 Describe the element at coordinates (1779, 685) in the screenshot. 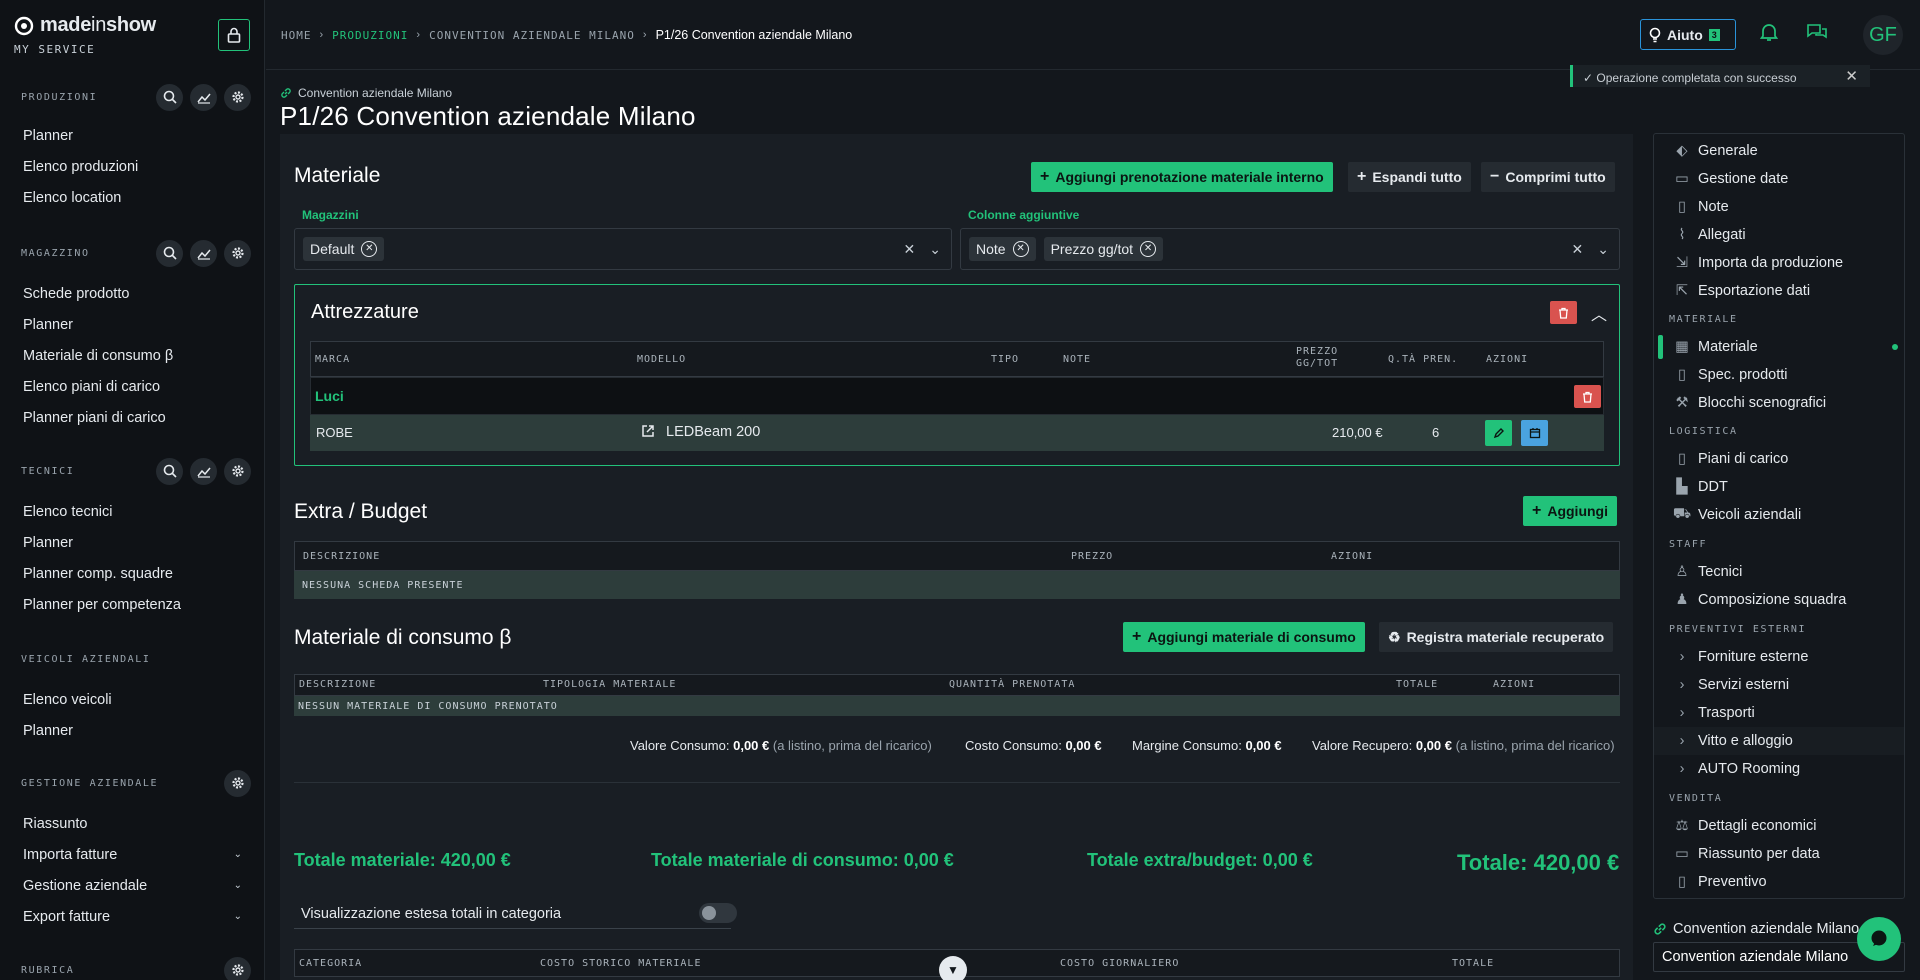

I see `nav-servizi-esterni: › Servizi esterni` at that location.